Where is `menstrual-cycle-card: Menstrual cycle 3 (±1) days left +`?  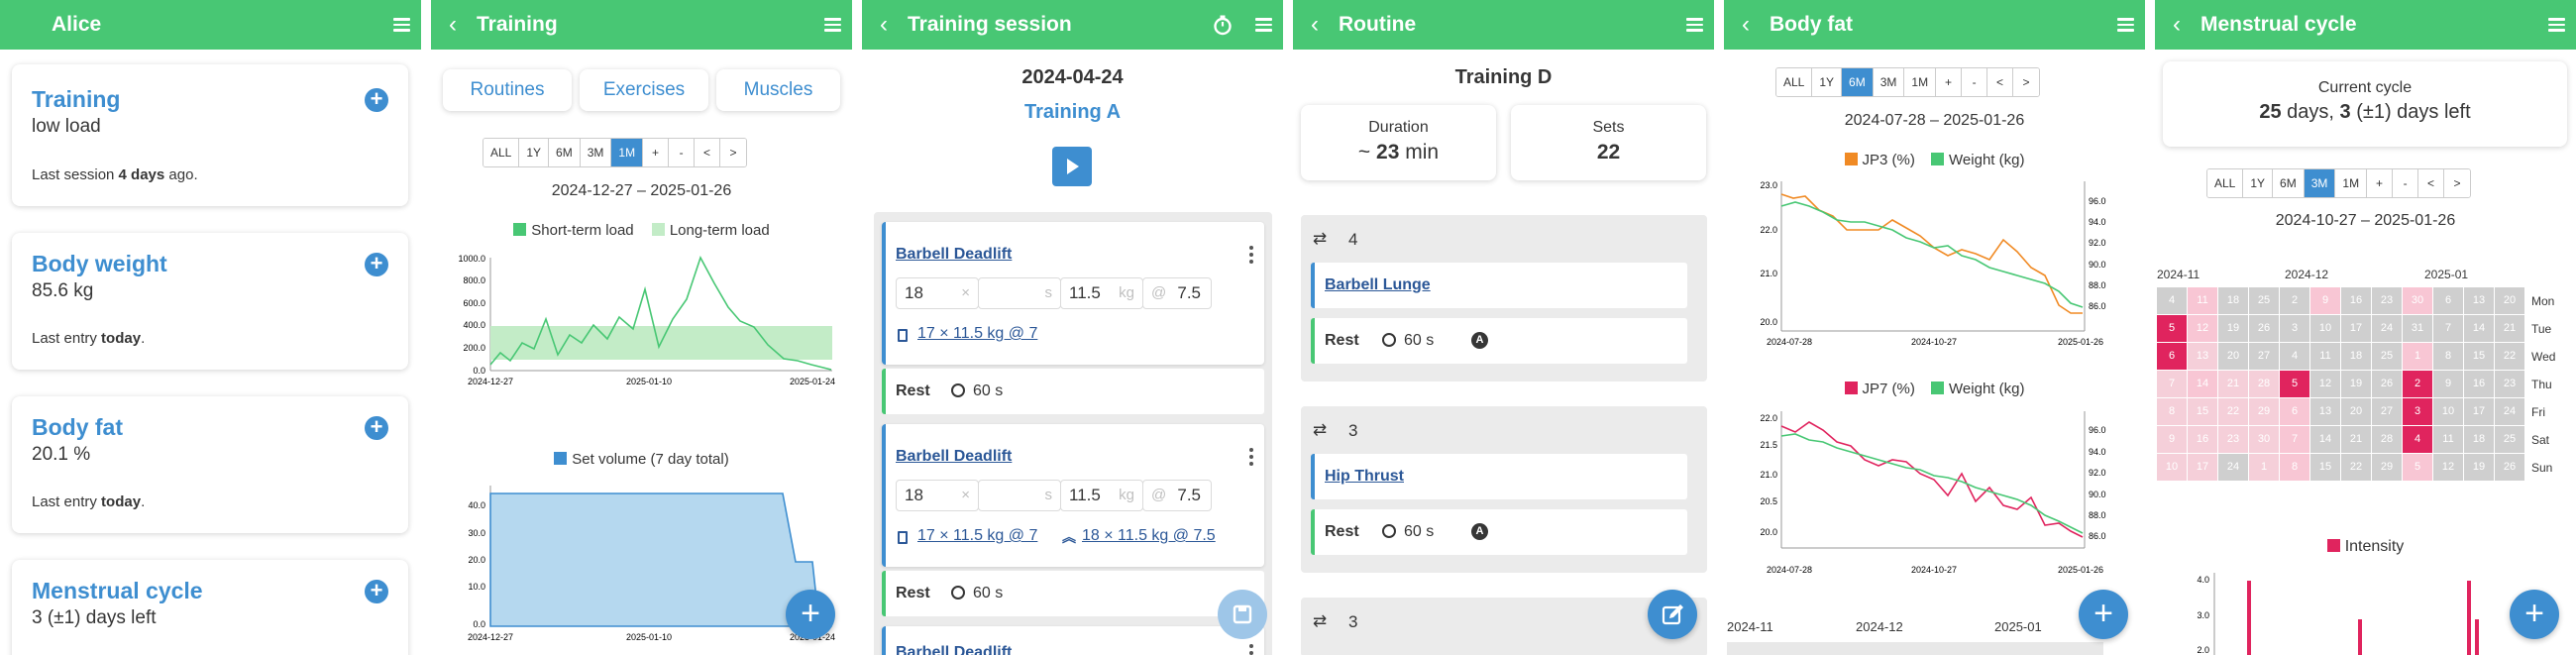 menstrual-cycle-card: Menstrual cycle 3 (±1) days left + is located at coordinates (210, 607).